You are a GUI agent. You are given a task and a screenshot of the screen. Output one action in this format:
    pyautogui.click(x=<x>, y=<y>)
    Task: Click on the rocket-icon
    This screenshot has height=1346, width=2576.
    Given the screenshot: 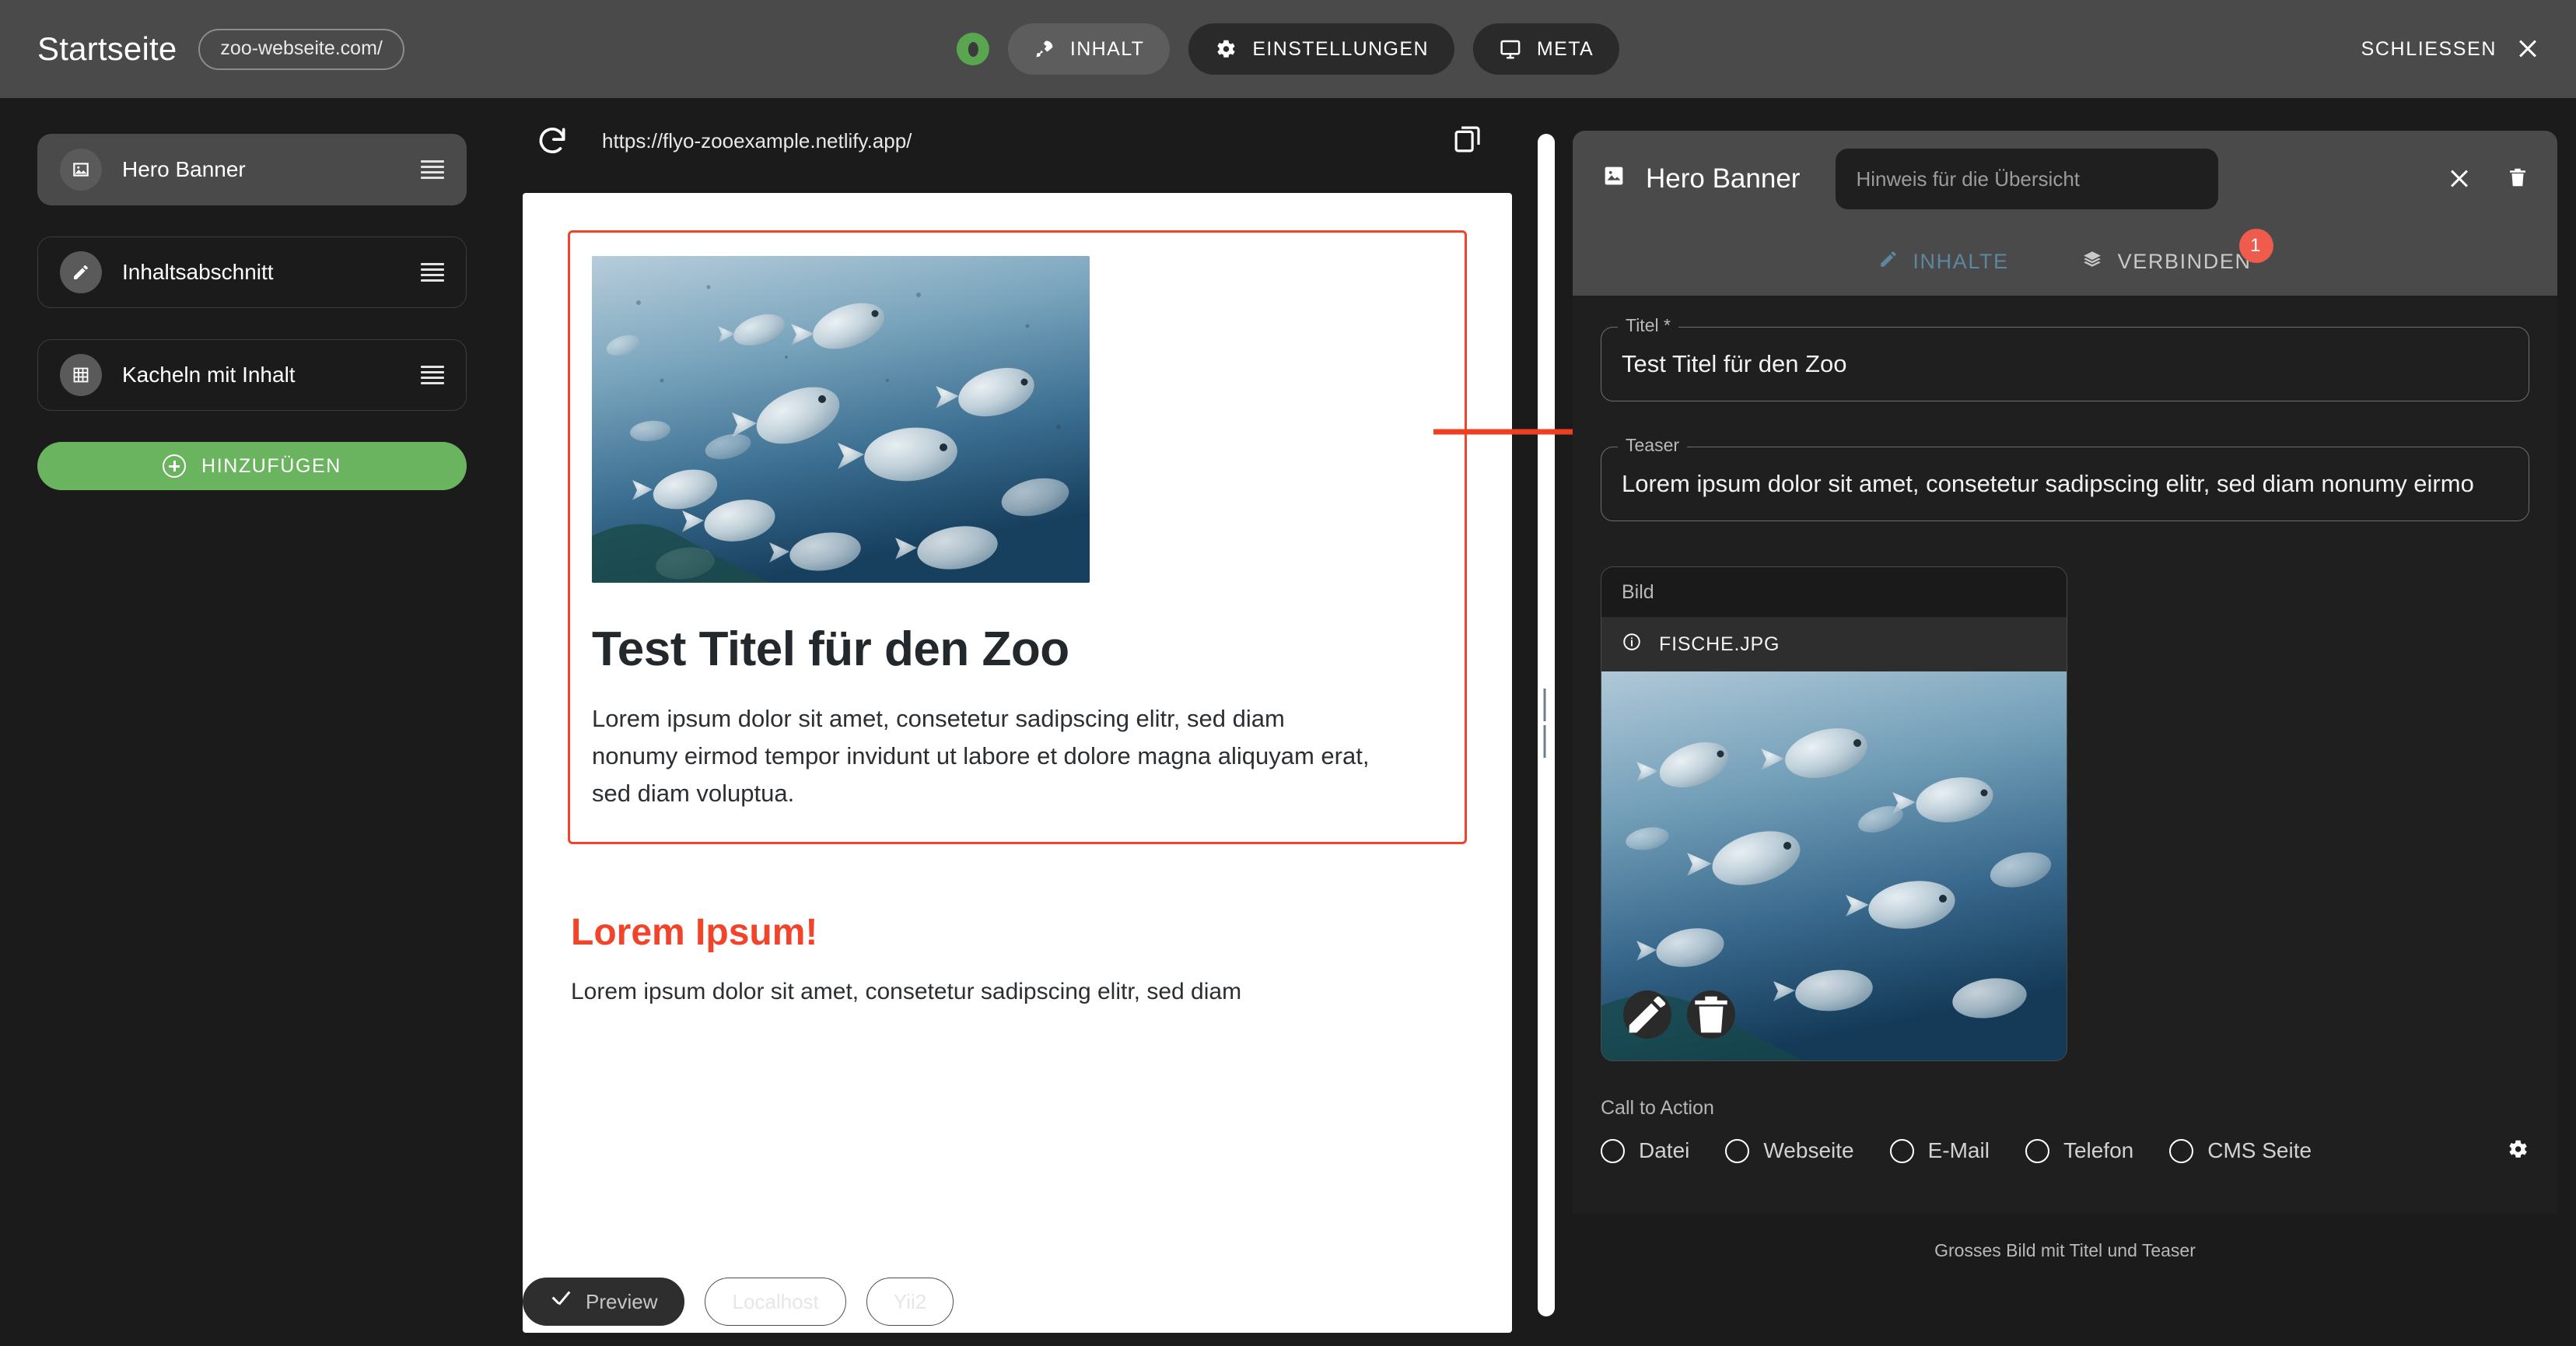 What is the action you would take?
    pyautogui.click(x=1045, y=49)
    